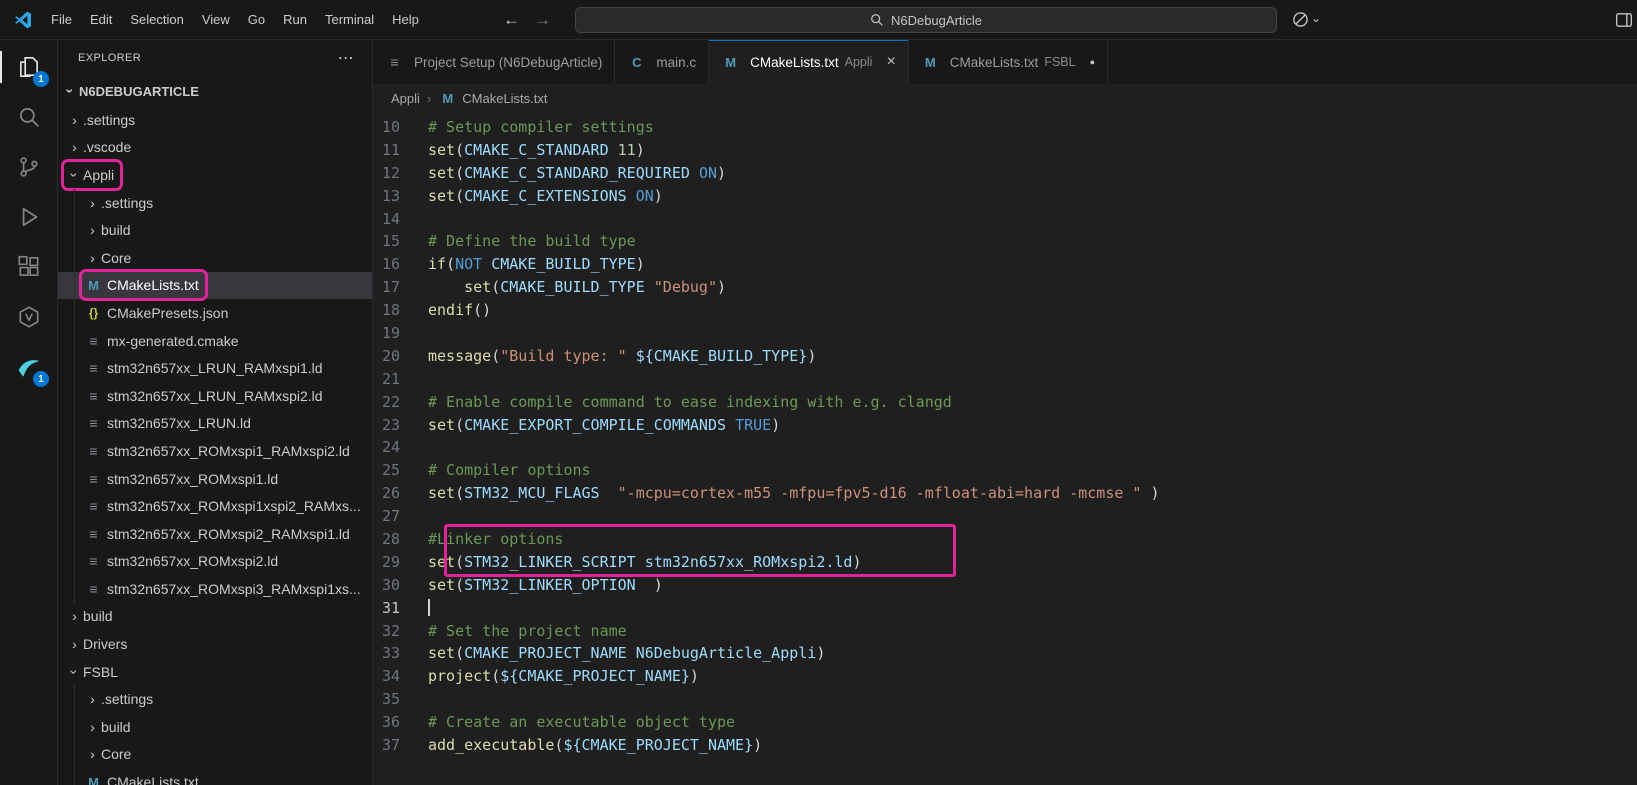 The height and width of the screenshot is (785, 1637). I want to click on forward-arrow-icon: →, so click(542, 20).